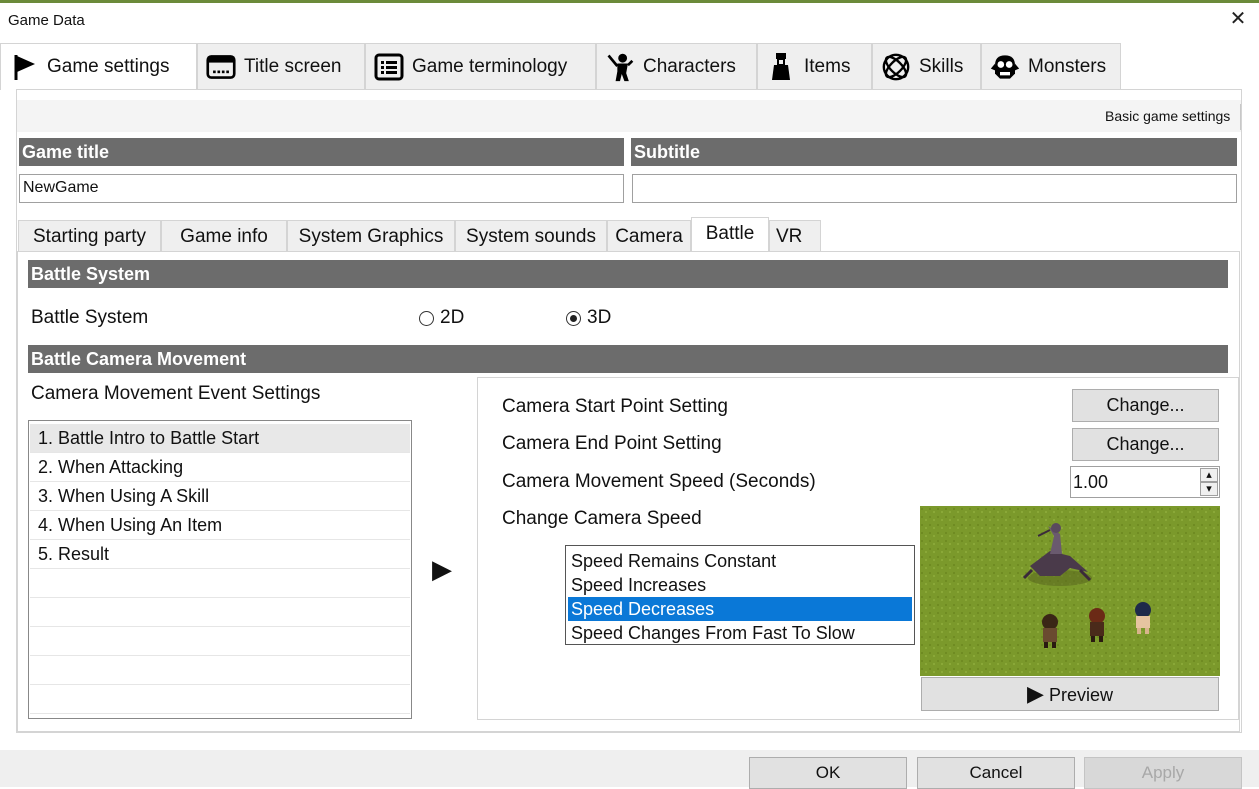 The height and width of the screenshot is (789, 1259). I want to click on preview-button: ▶ Preview, so click(1070, 694).